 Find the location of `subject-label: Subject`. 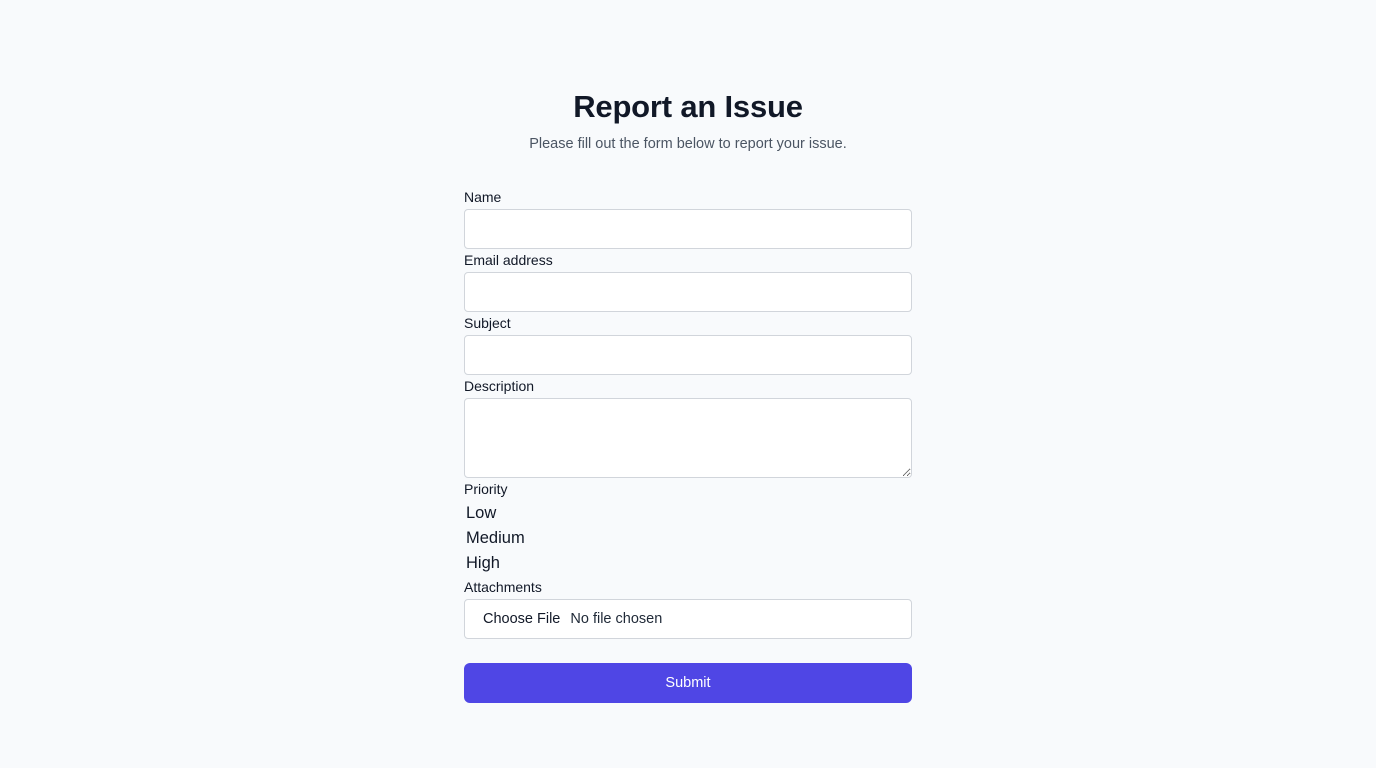

subject-label: Subject is located at coordinates (487, 323).